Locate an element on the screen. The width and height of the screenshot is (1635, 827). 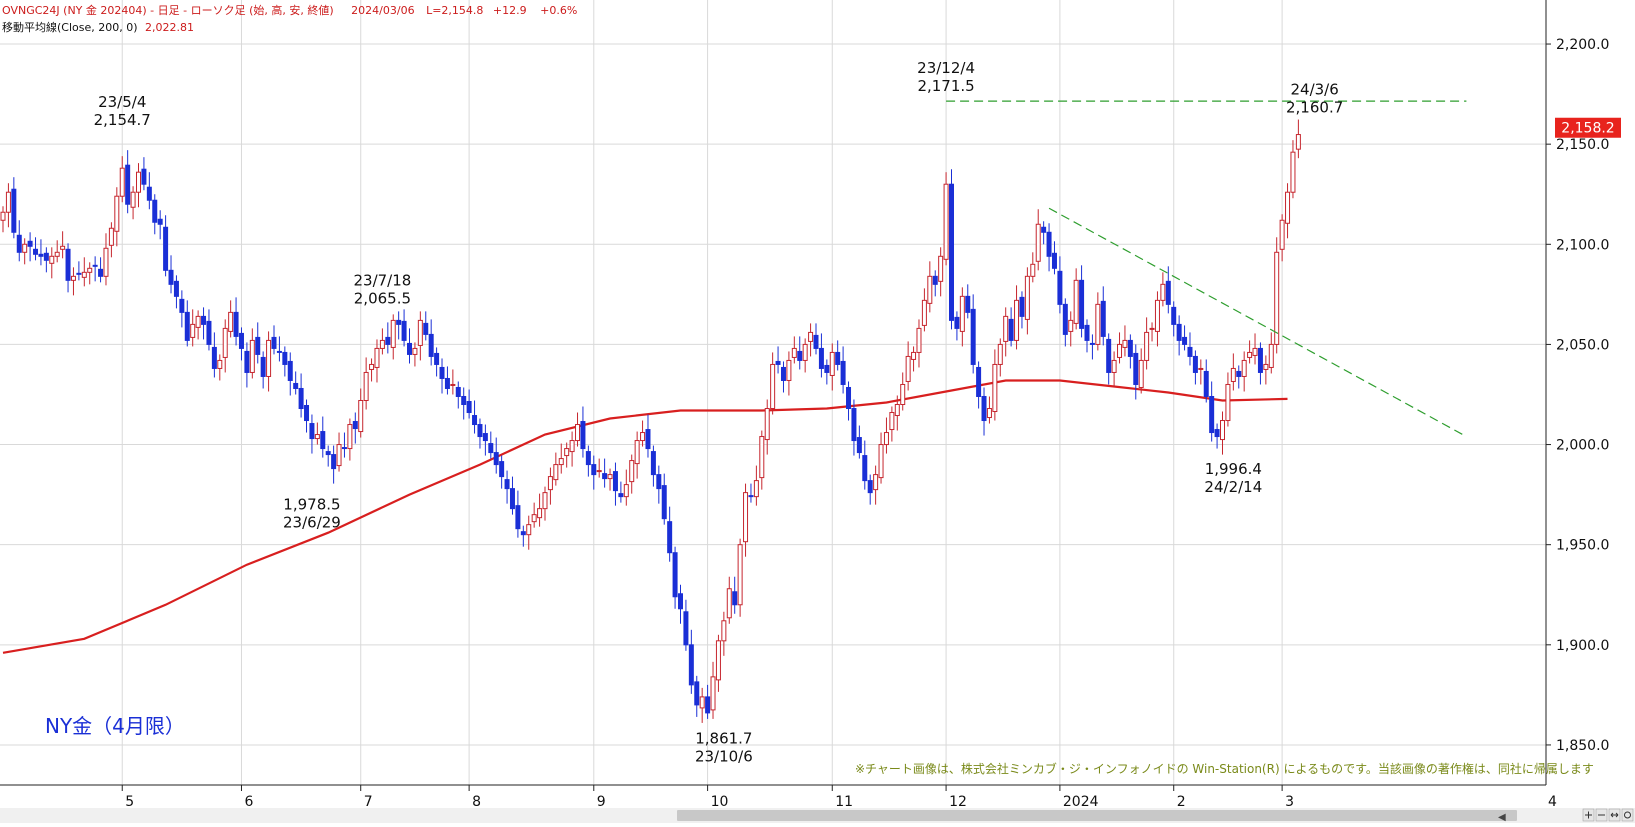
zoom-out-icon is located at coordinates (1601, 815).